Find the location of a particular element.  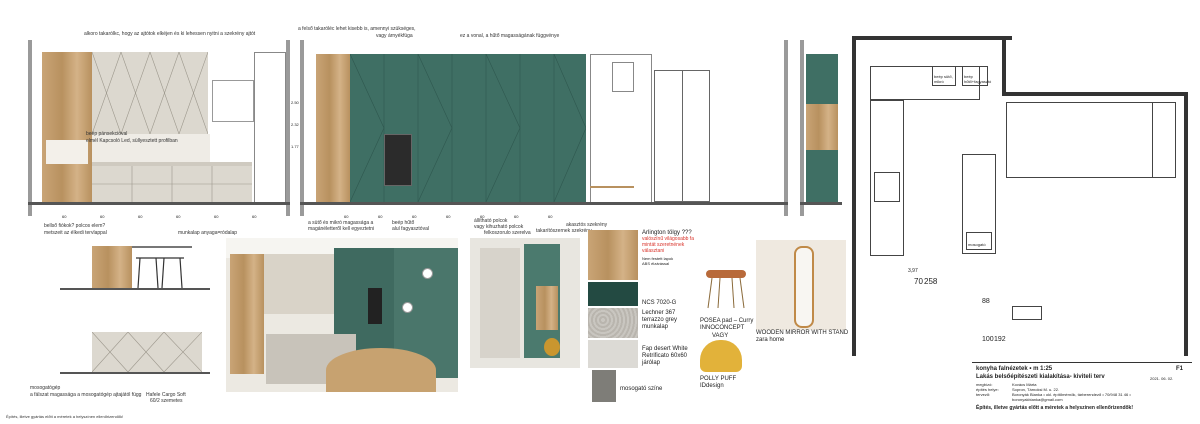

plan-dim-258: 258 is located at coordinates (931, 281).